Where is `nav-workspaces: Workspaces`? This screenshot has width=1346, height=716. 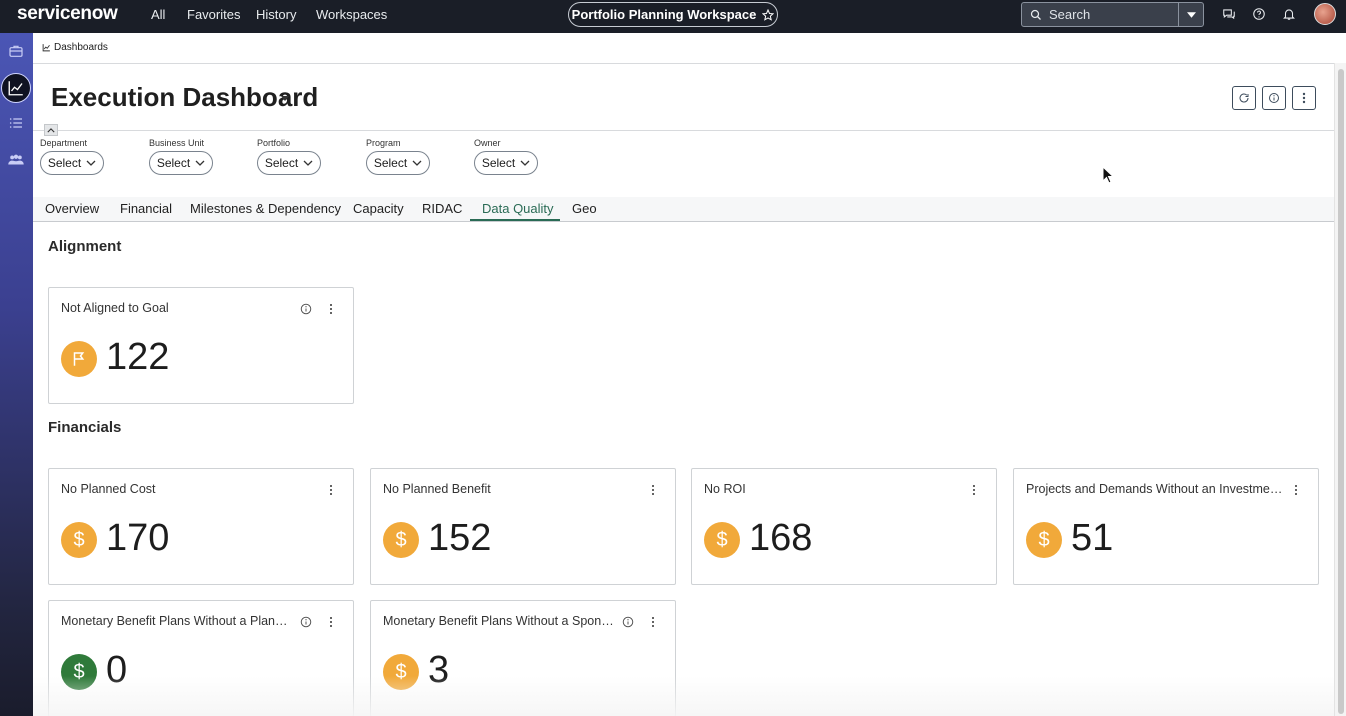
nav-workspaces: Workspaces is located at coordinates (351, 14).